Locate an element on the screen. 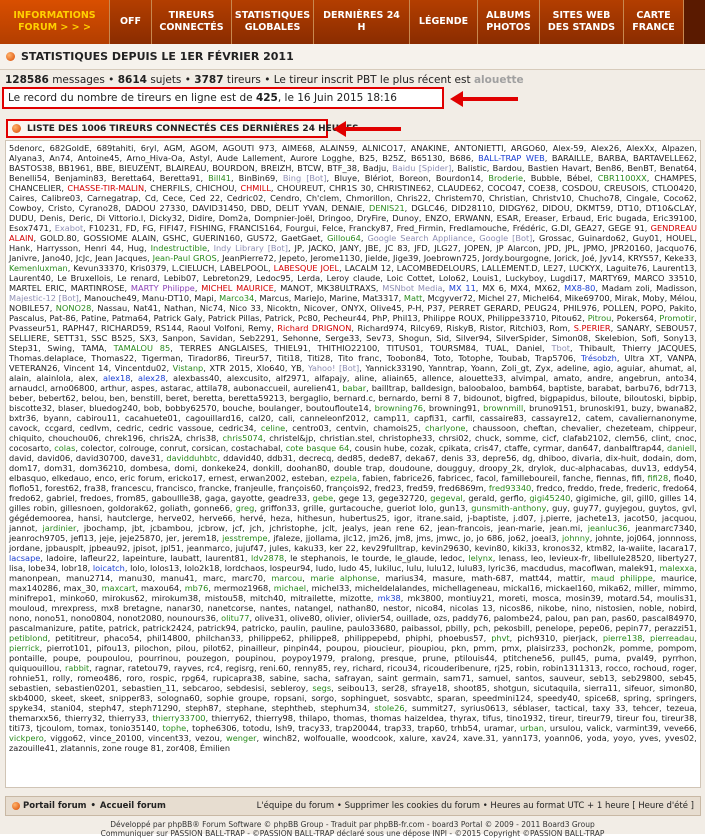  user-link: baptiste is located at coordinates (564, 388).